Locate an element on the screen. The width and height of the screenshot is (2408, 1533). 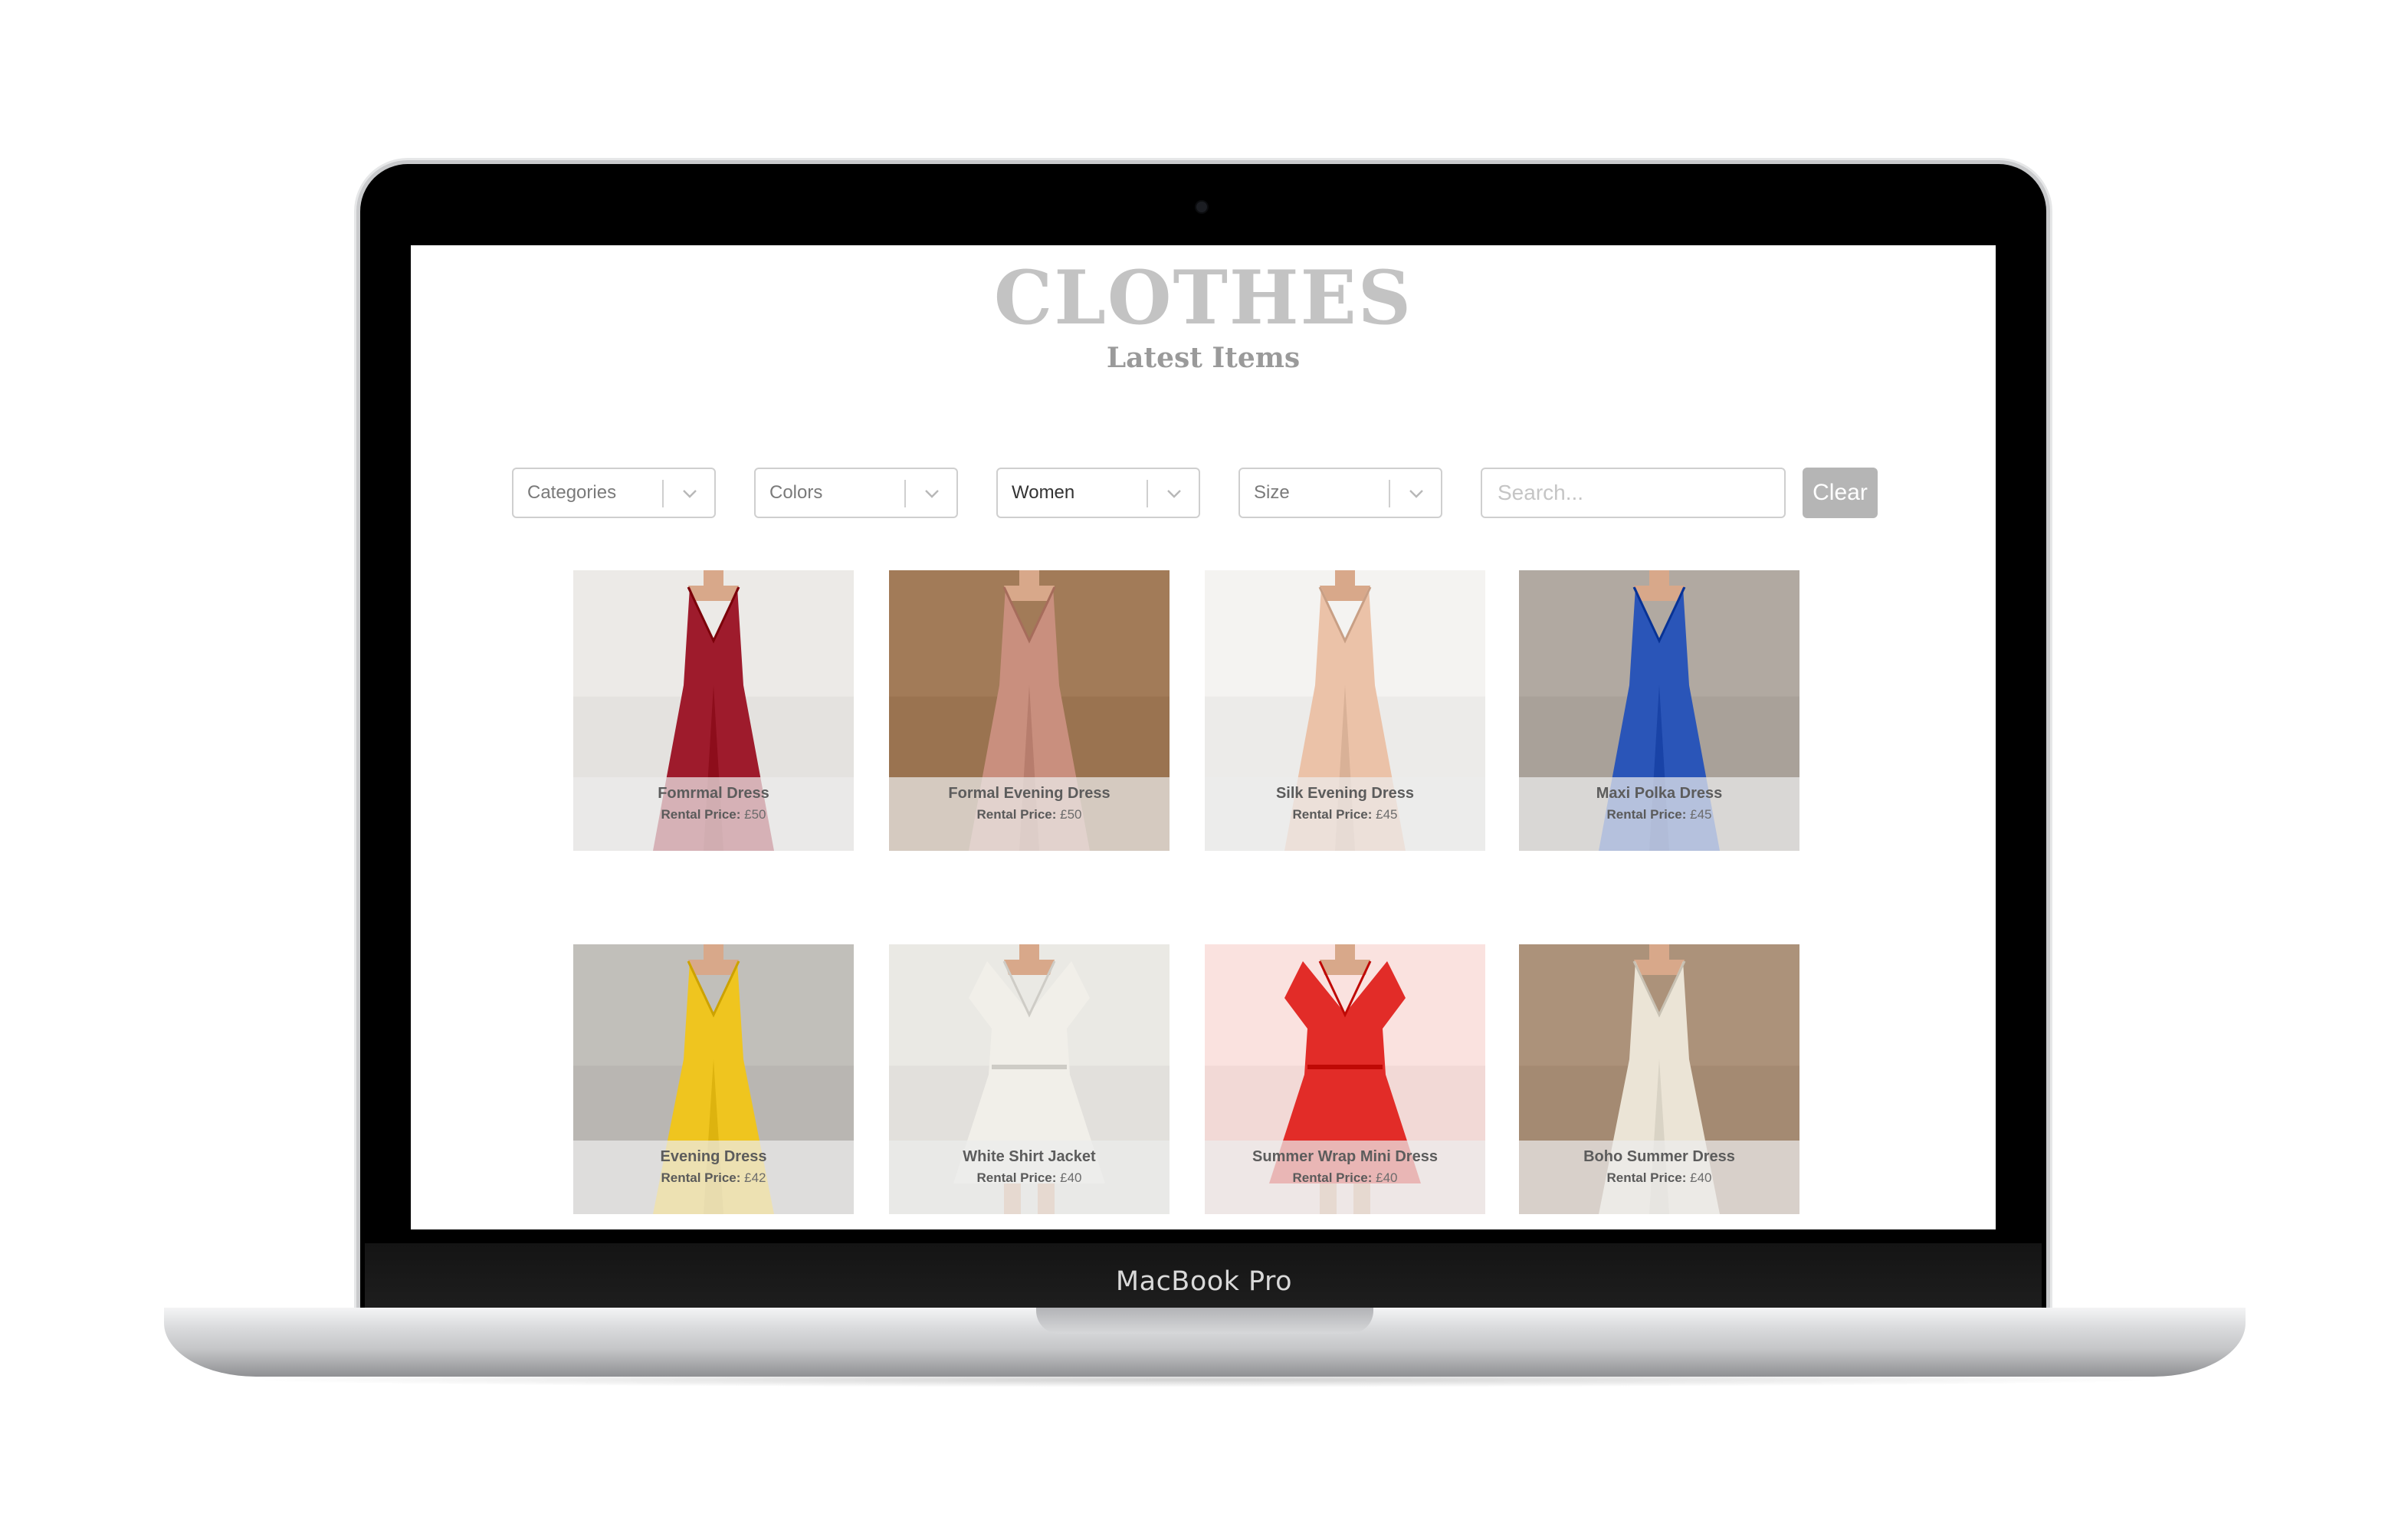
categories-filter: Categories is located at coordinates (614, 493).